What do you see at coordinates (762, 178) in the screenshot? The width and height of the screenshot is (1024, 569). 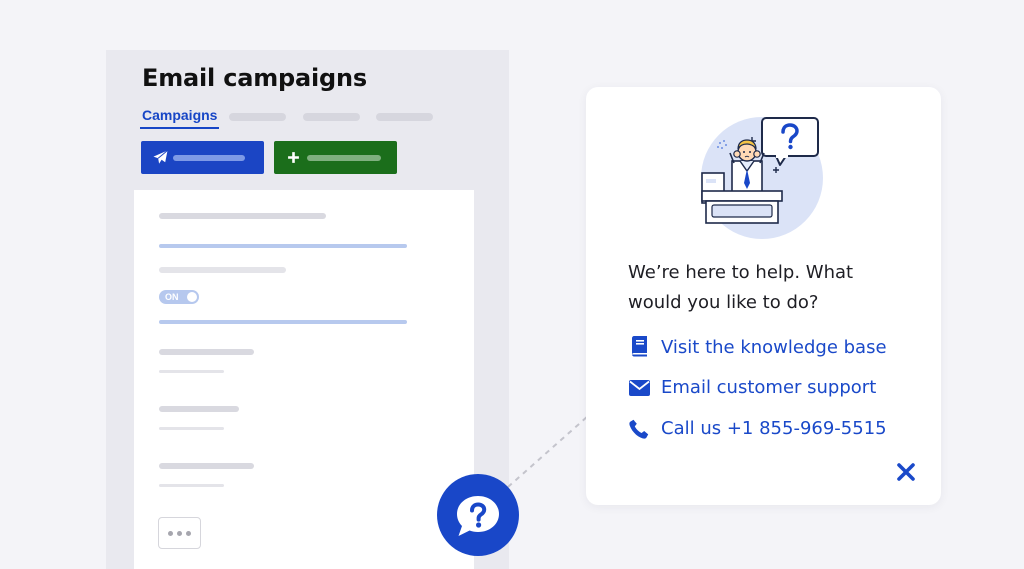 I see `support-agent-illustration` at bounding box center [762, 178].